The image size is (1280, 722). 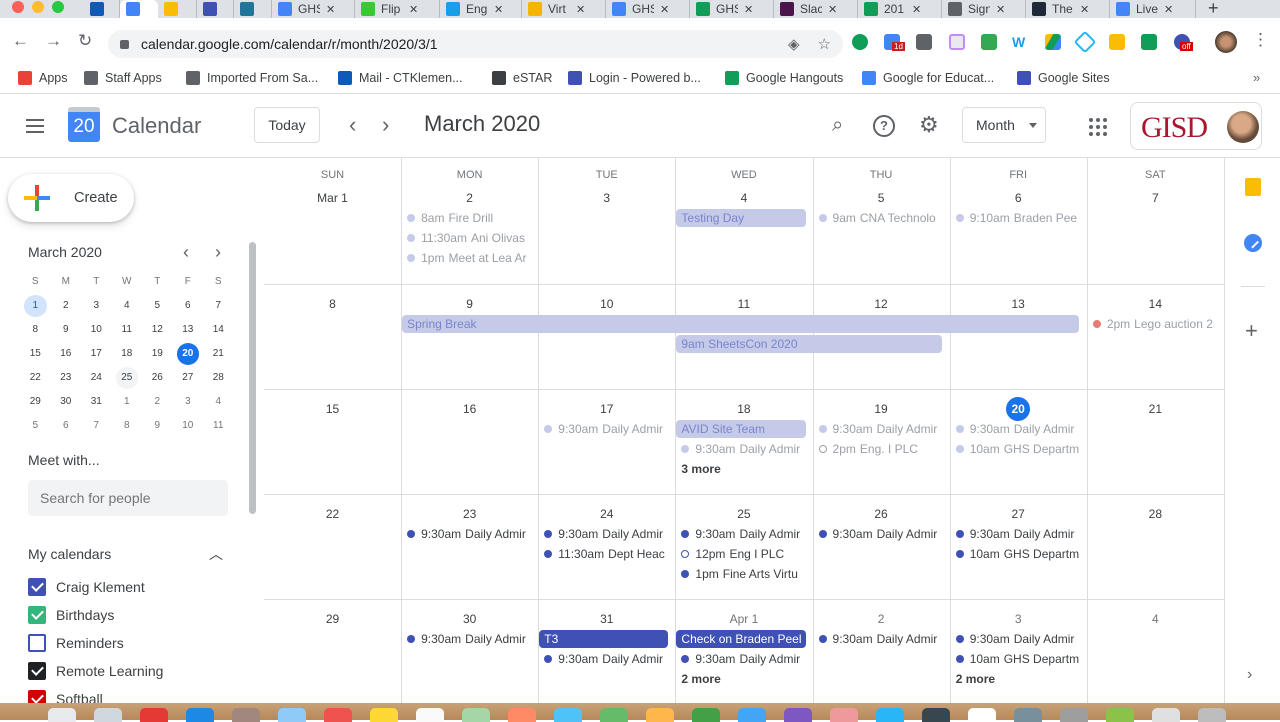 I want to click on collapse-chevron-icon: ︿, so click(x=216, y=554).